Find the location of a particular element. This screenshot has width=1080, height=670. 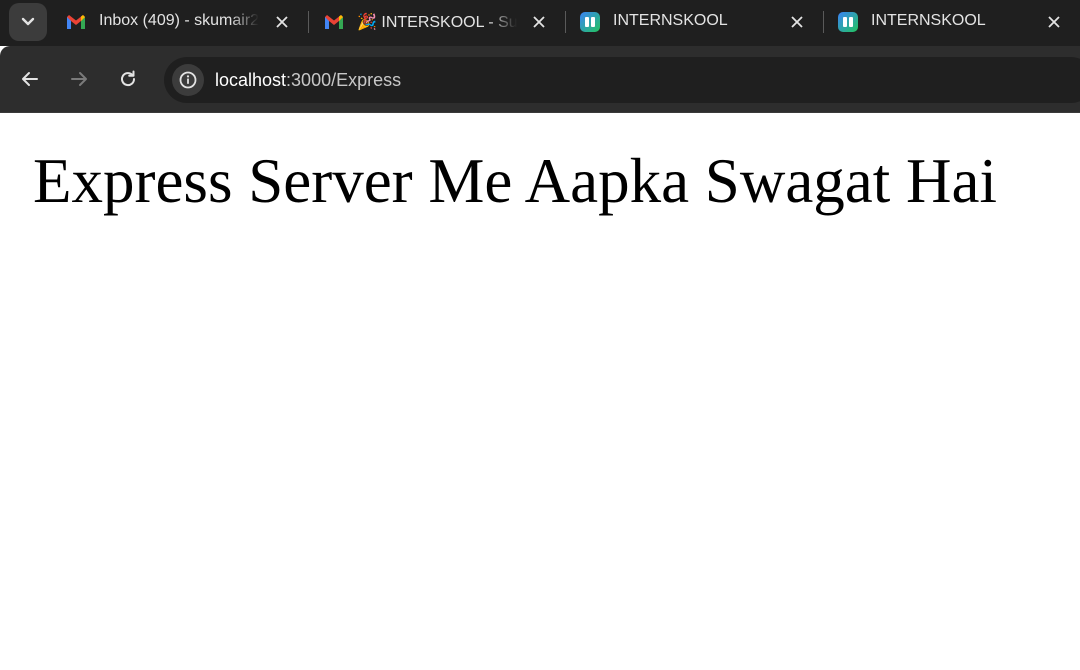

arrow-left-icon is located at coordinates (30, 79).